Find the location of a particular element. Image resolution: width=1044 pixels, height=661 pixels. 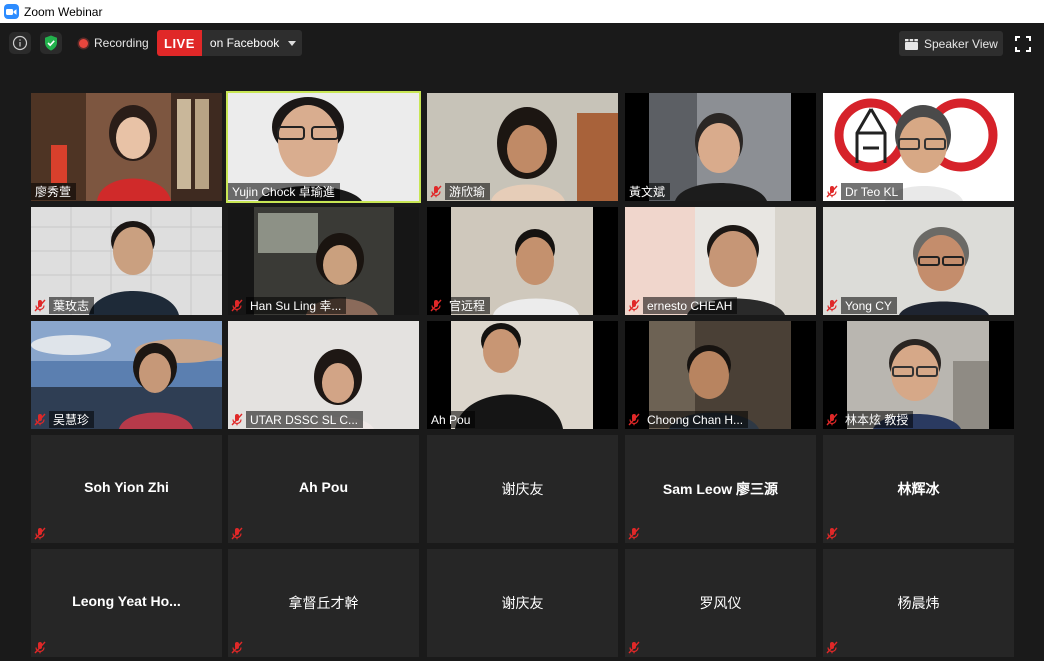

participant-tile-no-video: 杨晨炜 is located at coordinates (918, 603).